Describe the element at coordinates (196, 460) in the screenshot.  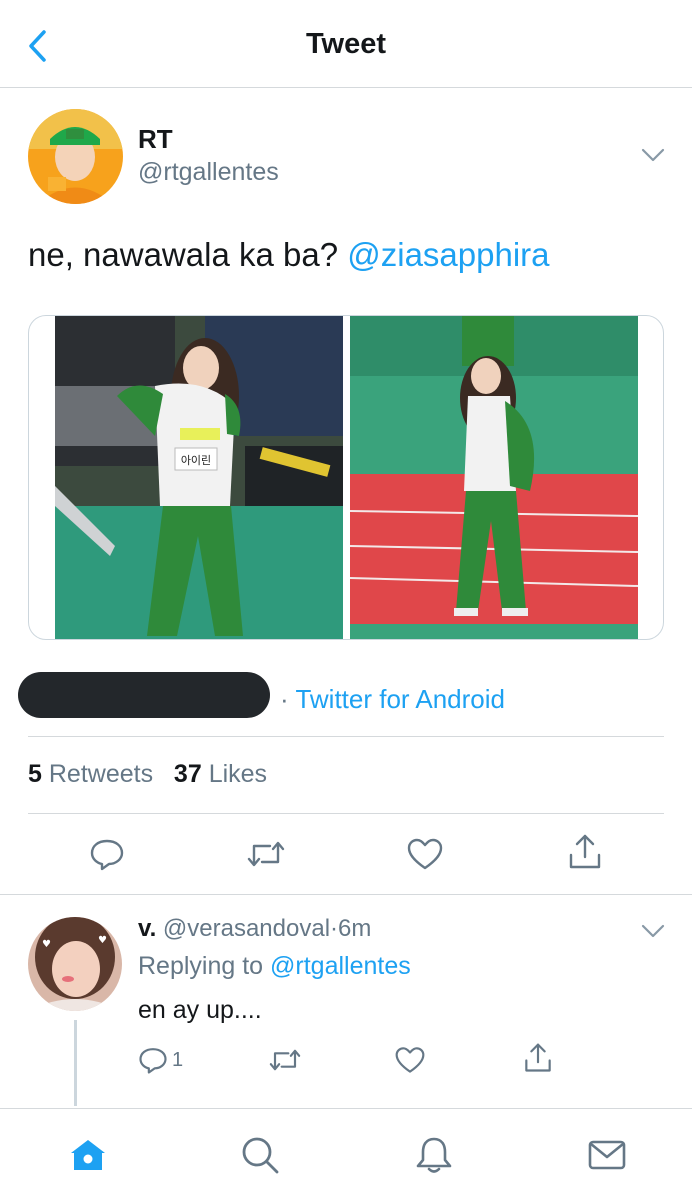
I see `name-tag-label: 아이린` at that location.